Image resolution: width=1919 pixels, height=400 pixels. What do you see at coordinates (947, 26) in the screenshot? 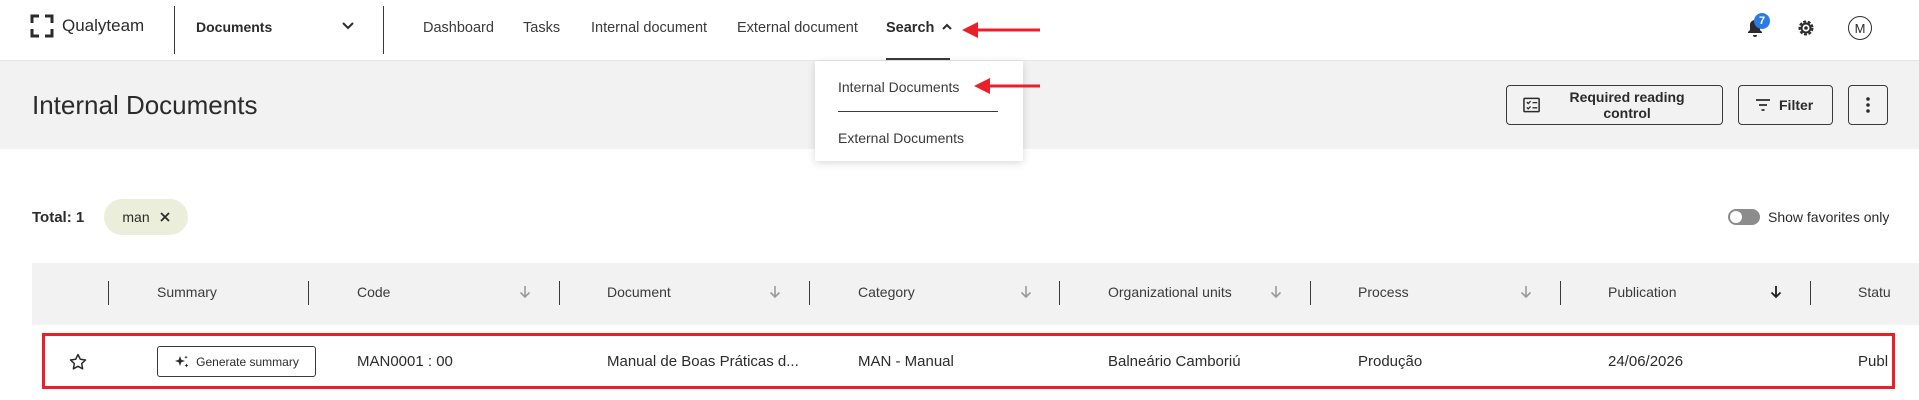
I see `chevron-up-icon` at bounding box center [947, 26].